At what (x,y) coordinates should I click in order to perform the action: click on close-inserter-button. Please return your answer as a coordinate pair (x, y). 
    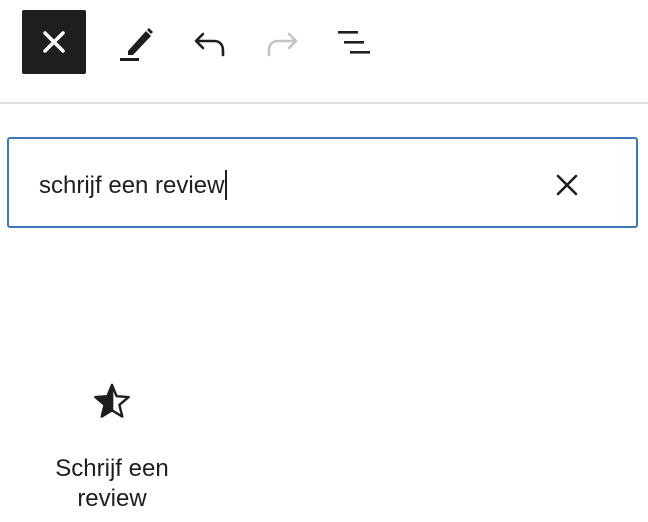
    Looking at the image, I should click on (54, 42).